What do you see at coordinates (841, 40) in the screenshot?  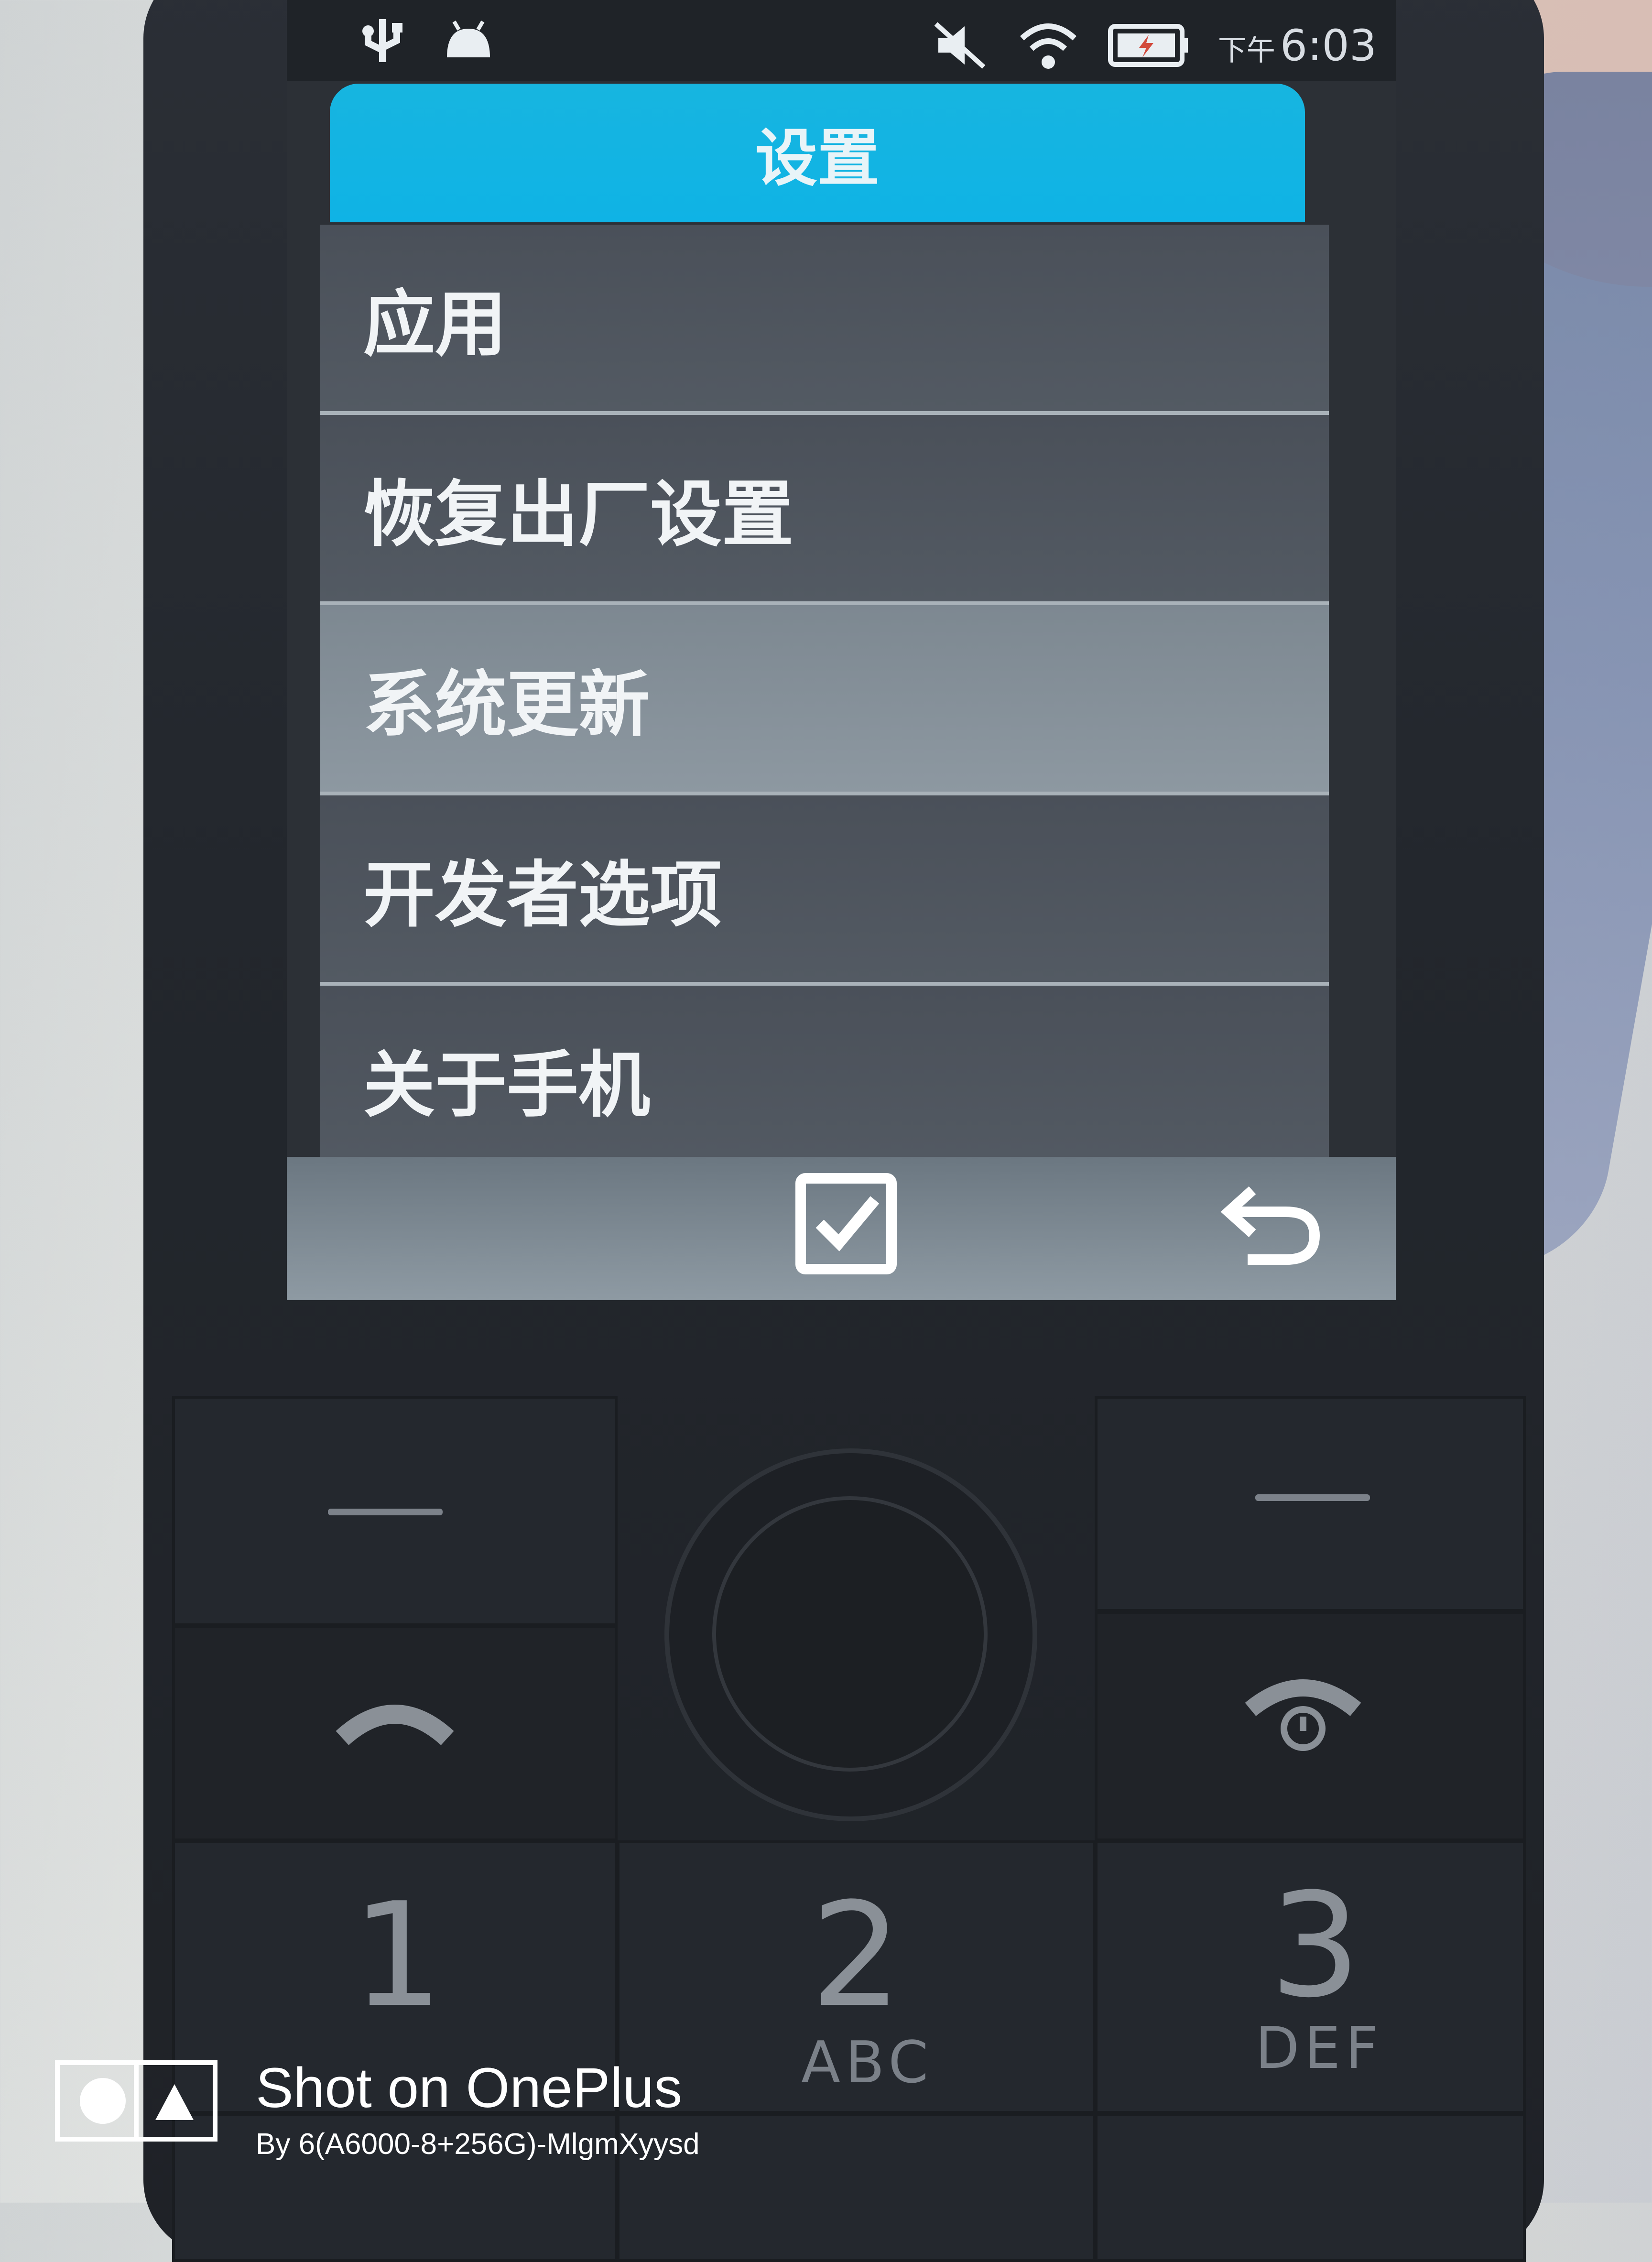 I see `status-bar: 下午 6:03` at bounding box center [841, 40].